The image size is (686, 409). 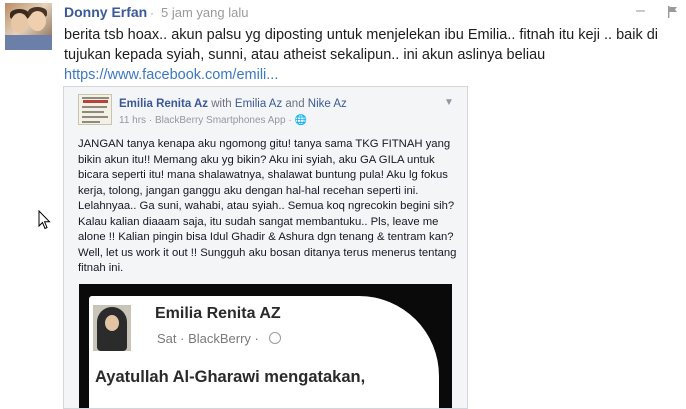 What do you see at coordinates (163, 104) in the screenshot?
I see `poster-name: Emilia Renita Az` at bounding box center [163, 104].